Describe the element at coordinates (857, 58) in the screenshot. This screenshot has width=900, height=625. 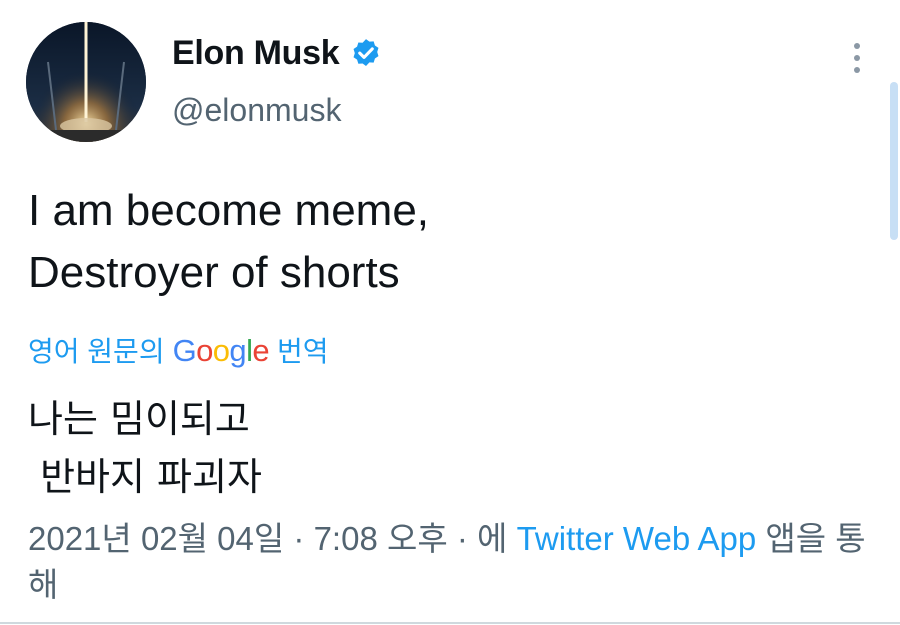
I see `more-vertical-icon` at that location.